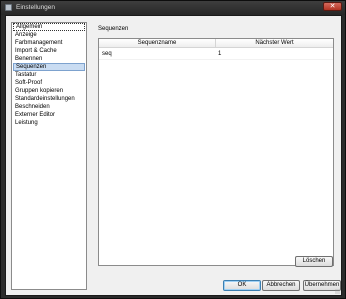 The height and width of the screenshot is (299, 346). I want to click on sidebar-item-benennen: Benennen, so click(49, 59).